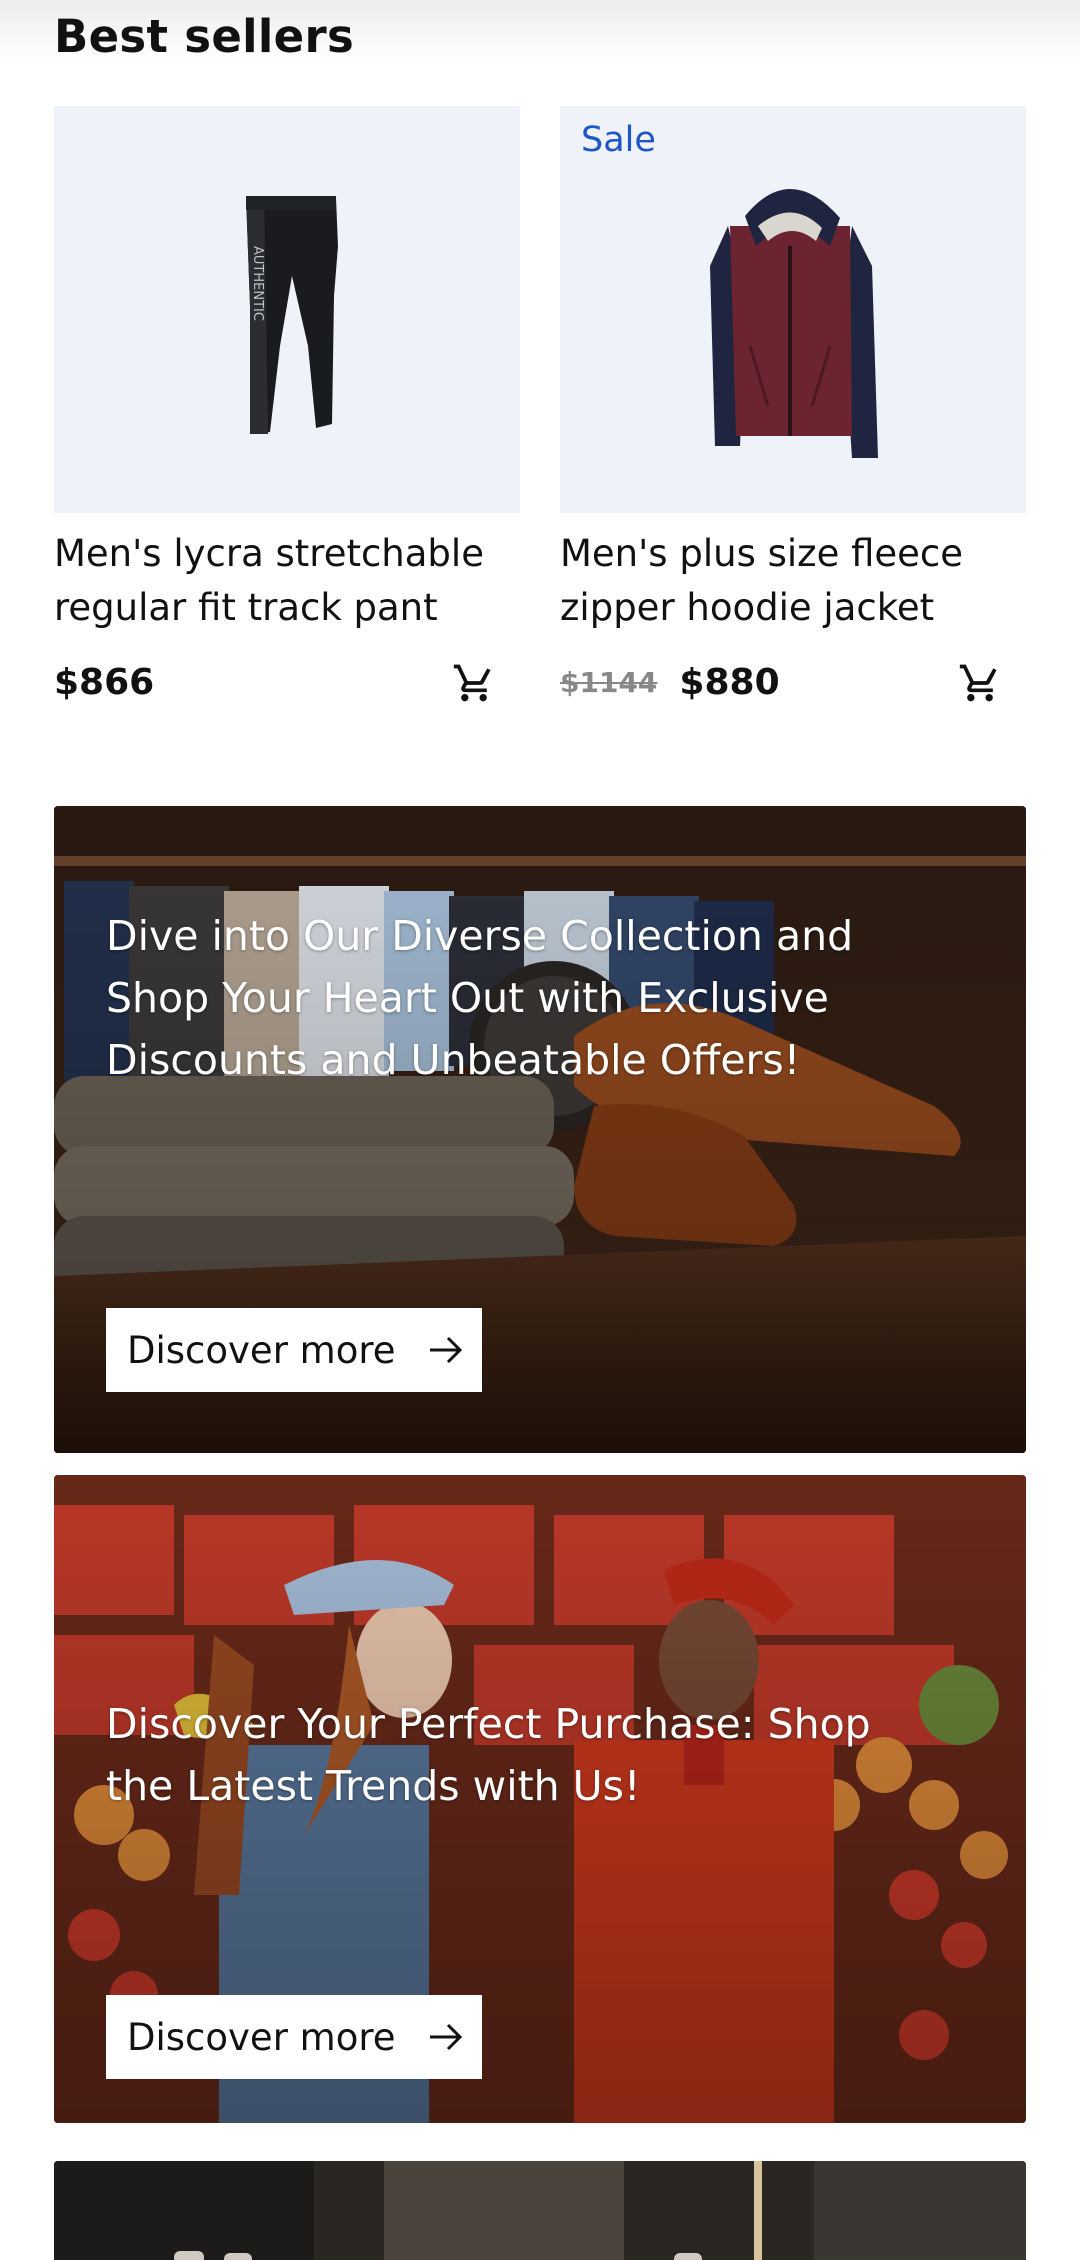 This screenshot has height=2260, width=1080. Describe the element at coordinates (794, 323) in the screenshot. I see `hoodie-jacket-image` at that location.